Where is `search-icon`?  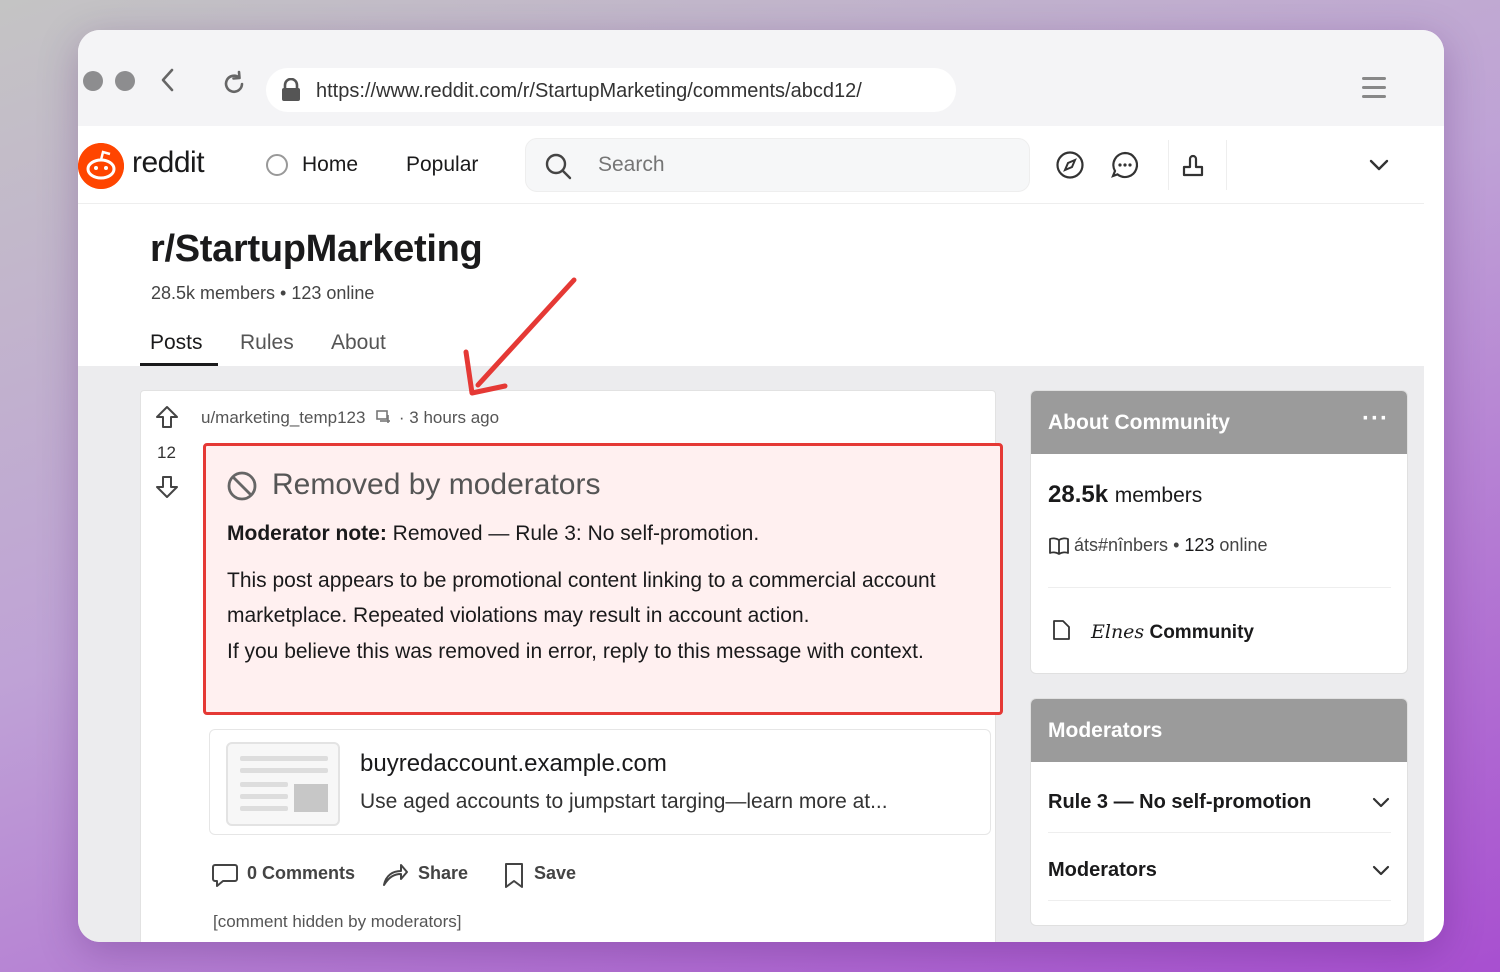
search-icon is located at coordinates (558, 166).